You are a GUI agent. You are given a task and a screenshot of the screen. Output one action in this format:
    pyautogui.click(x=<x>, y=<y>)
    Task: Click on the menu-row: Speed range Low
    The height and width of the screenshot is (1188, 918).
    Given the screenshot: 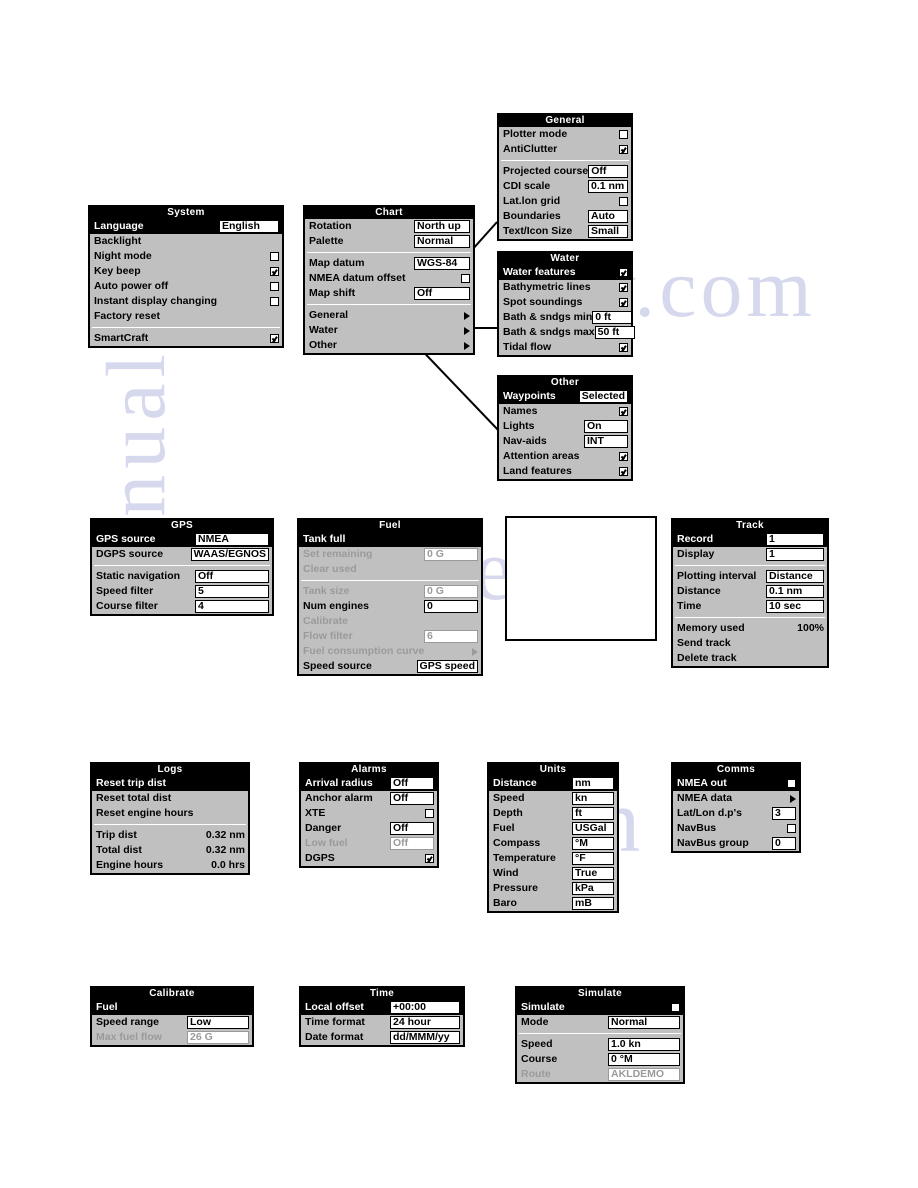 What is the action you would take?
    pyautogui.click(x=172, y=1022)
    